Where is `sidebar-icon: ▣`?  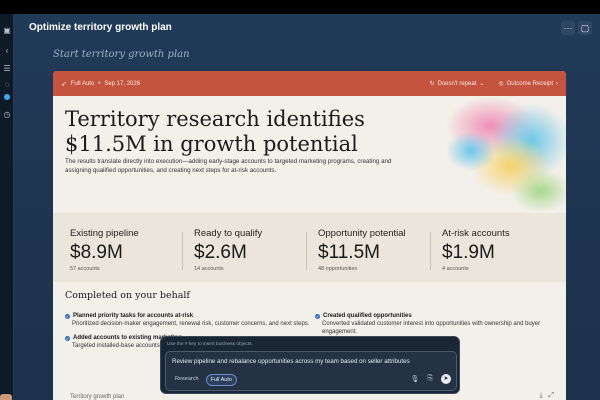
sidebar-icon: ▣ is located at coordinates (7, 31).